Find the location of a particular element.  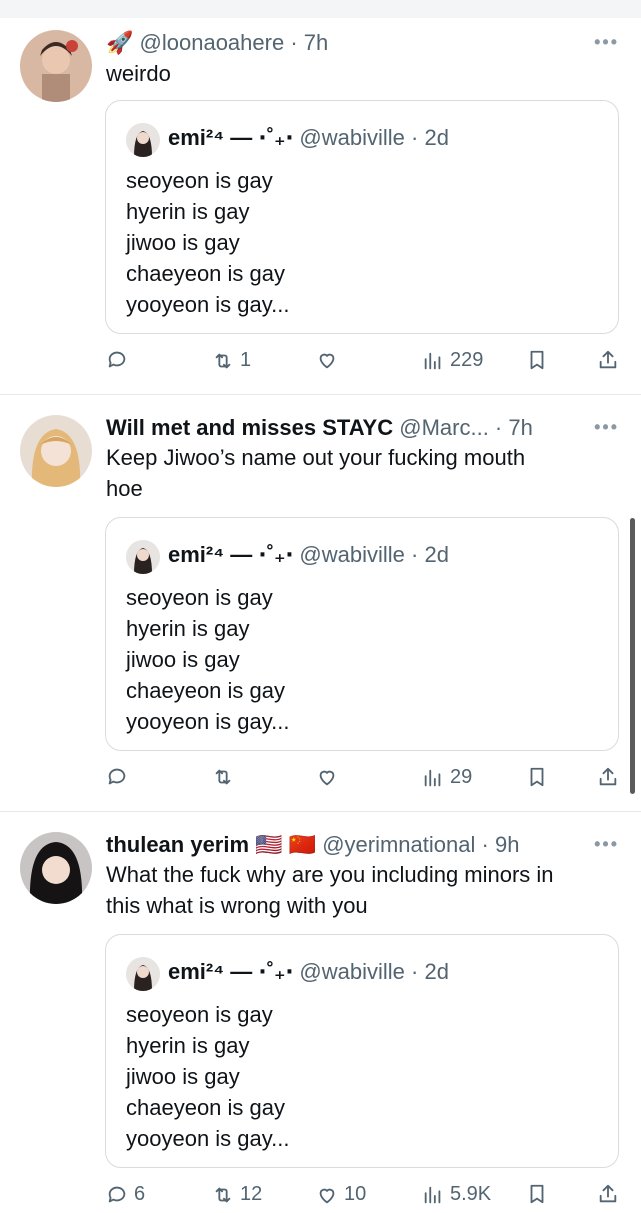

top-edge is located at coordinates (320, 9).